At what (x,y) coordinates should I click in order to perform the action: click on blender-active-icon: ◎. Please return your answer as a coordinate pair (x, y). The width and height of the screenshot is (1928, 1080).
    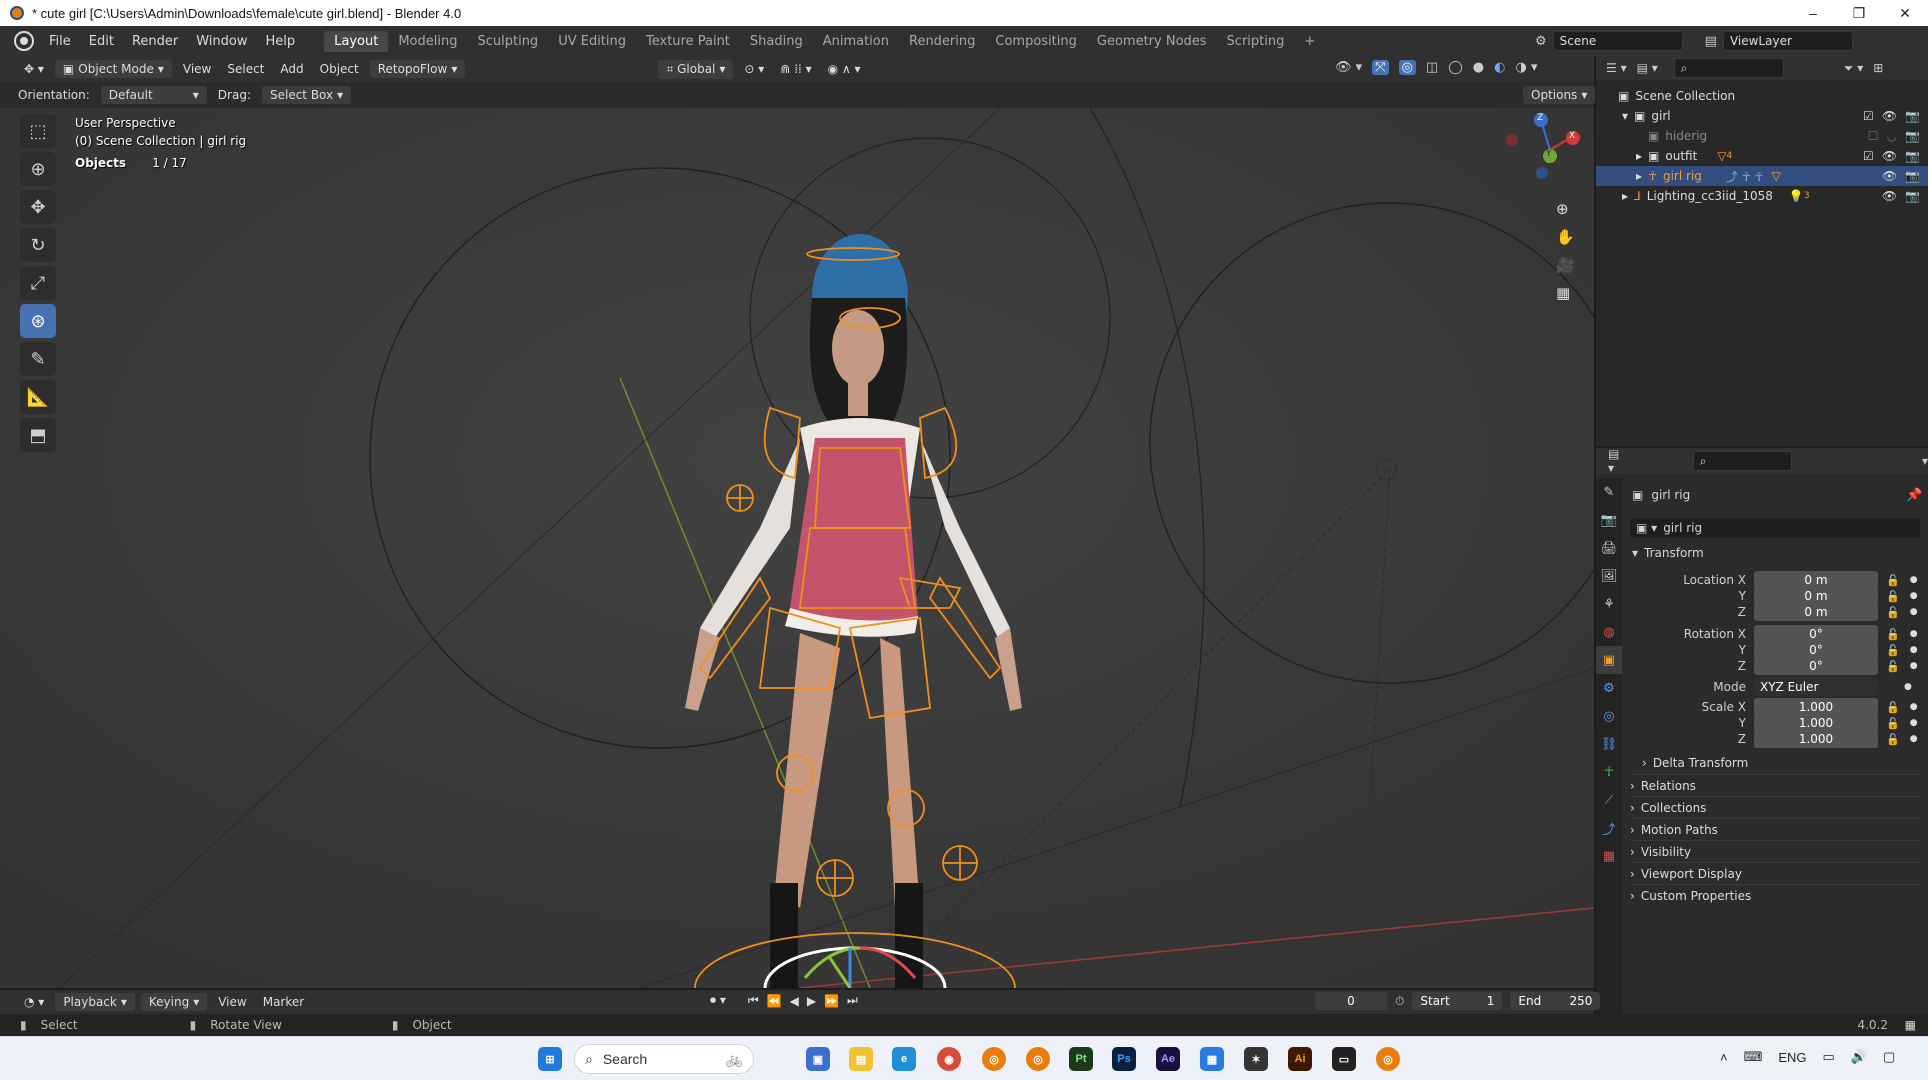
    Looking at the image, I should click on (1388, 1059).